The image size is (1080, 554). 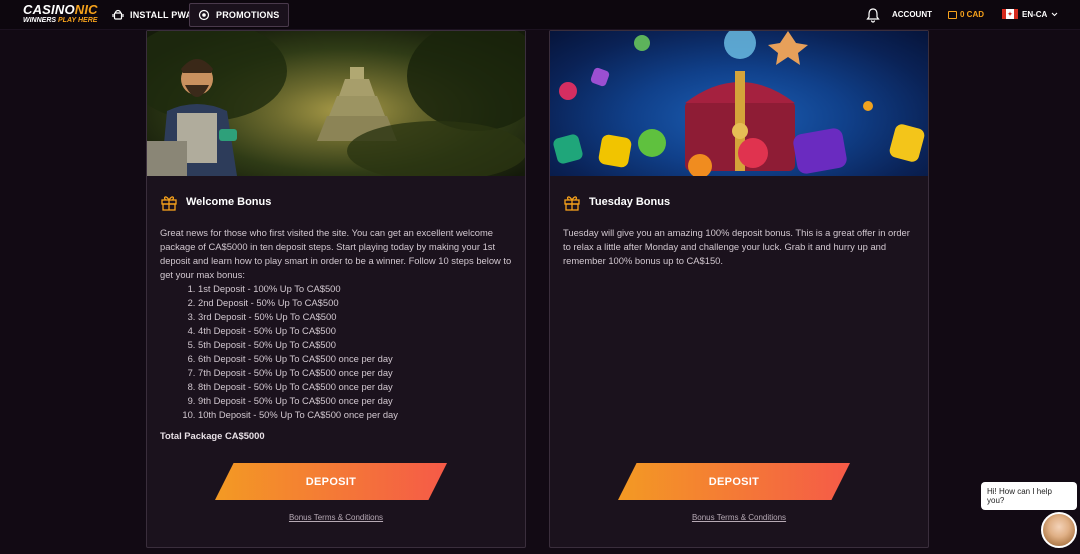 I want to click on welcome-bonus-header: Welcome Bonus, so click(x=215, y=202).